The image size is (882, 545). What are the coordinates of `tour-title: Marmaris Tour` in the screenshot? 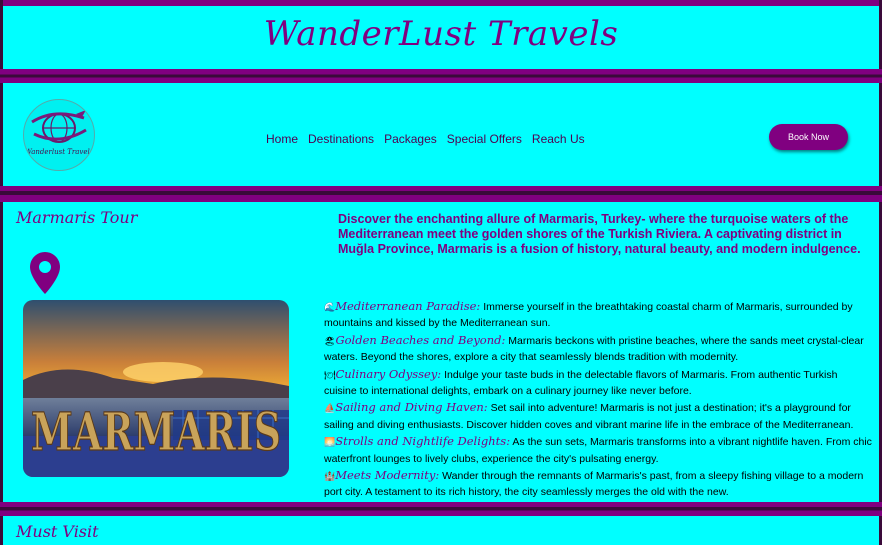 It's located at (77, 217).